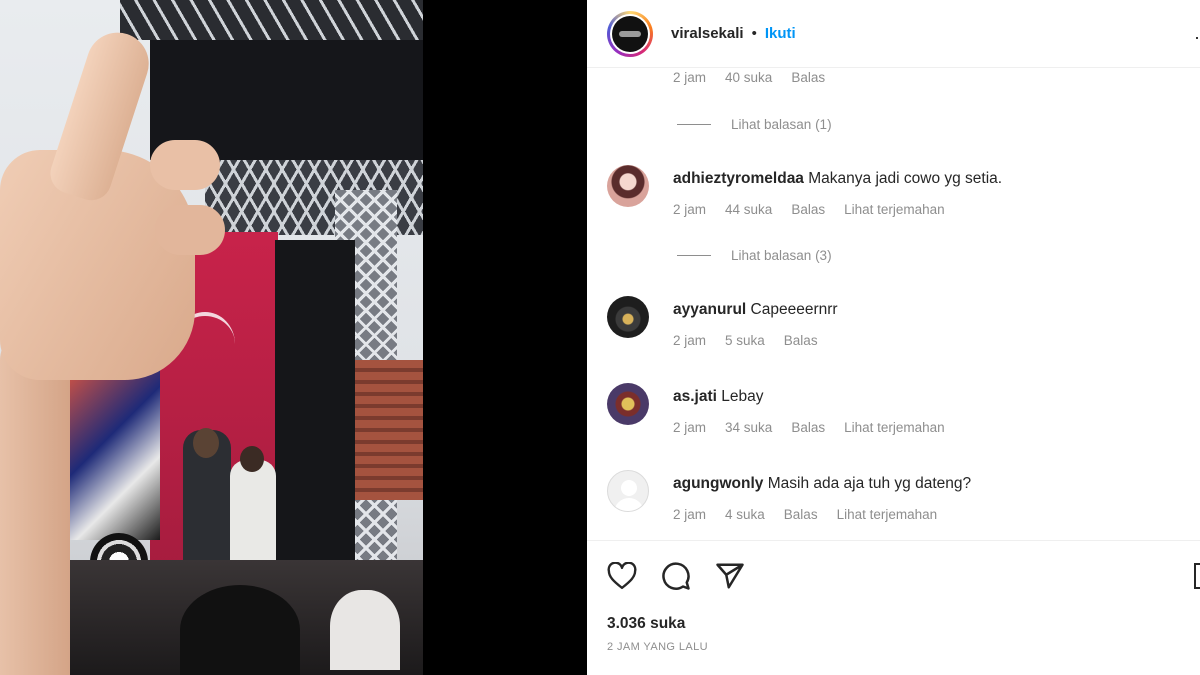  Describe the element at coordinates (748, 427) in the screenshot. I see `comment-likes: 34 suka` at that location.